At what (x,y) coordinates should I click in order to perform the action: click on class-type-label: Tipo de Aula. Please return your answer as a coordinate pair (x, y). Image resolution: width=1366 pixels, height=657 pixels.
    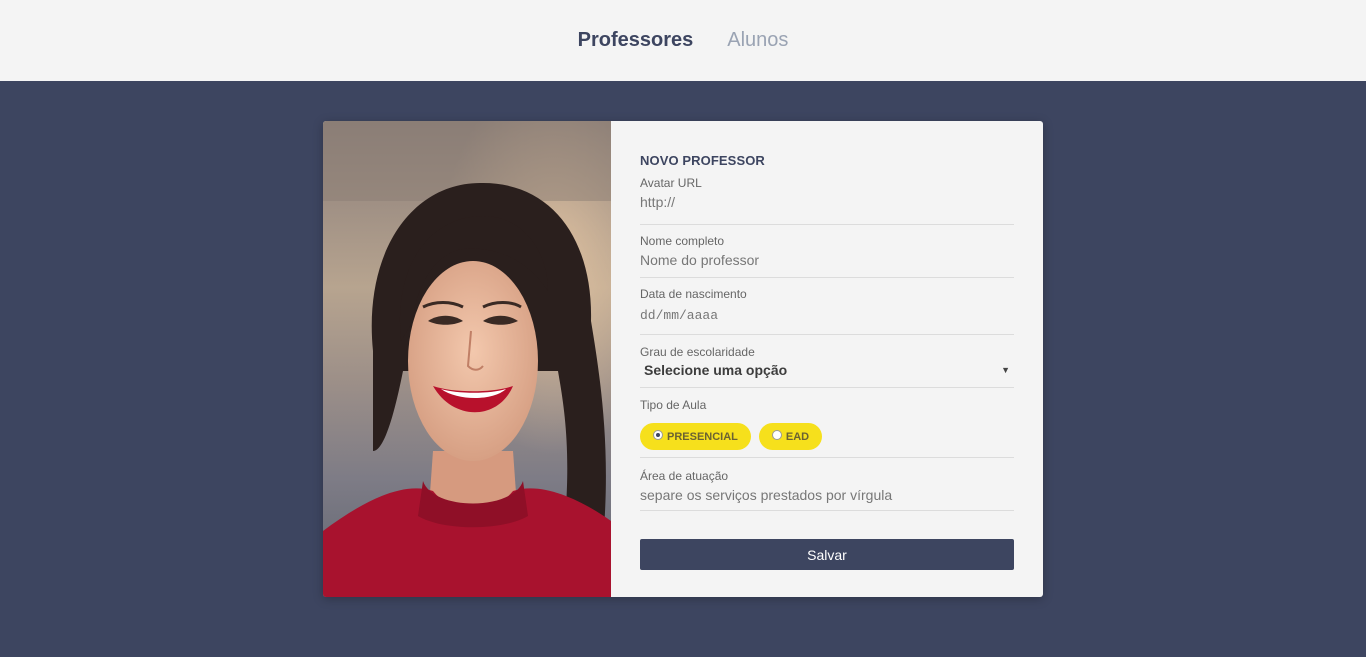
    Looking at the image, I should click on (673, 405).